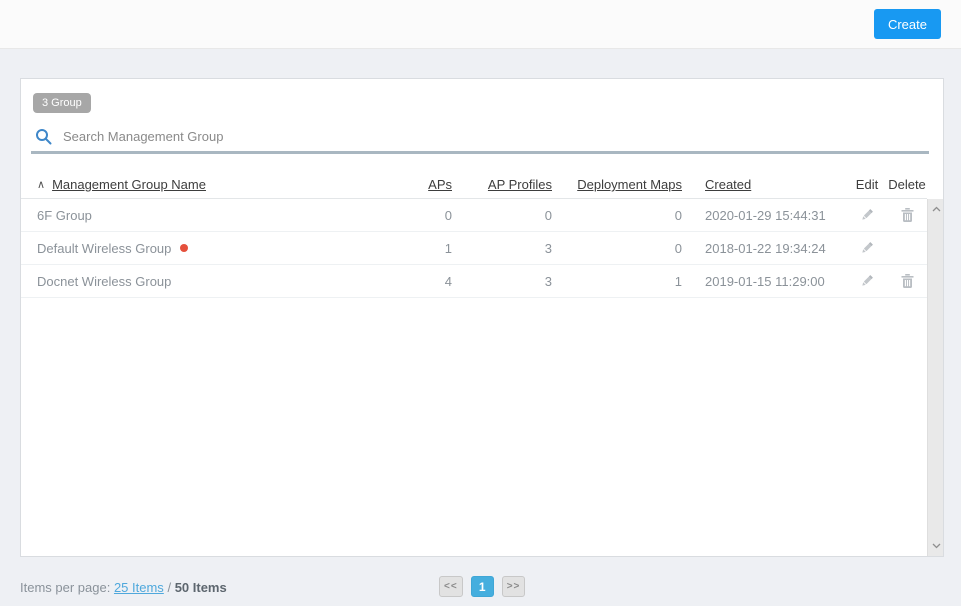  What do you see at coordinates (907, 24) in the screenshot?
I see `create-button: Create` at bounding box center [907, 24].